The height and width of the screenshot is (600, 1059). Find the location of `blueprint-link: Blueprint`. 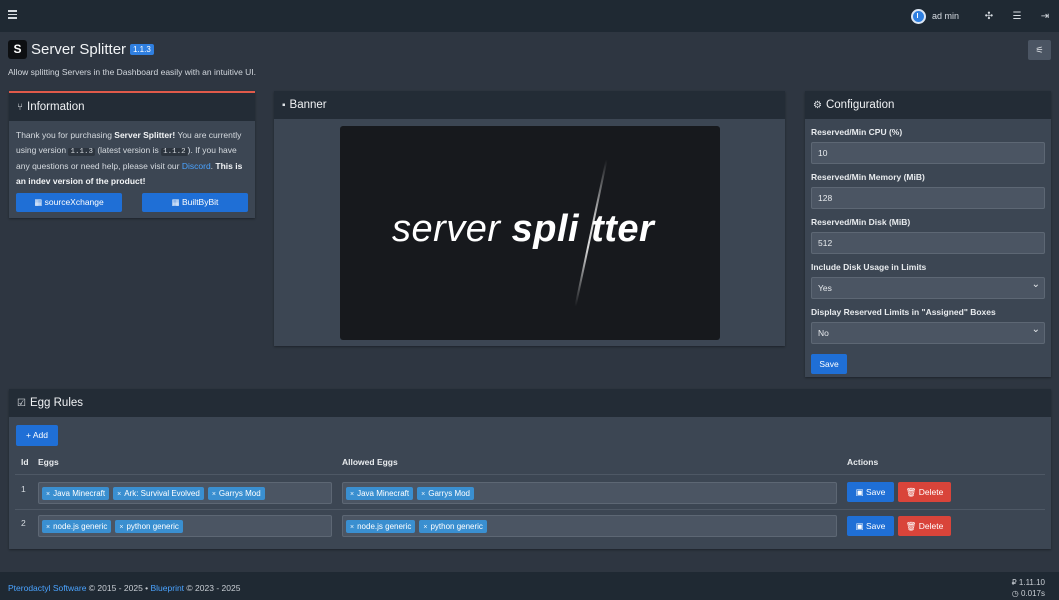

blueprint-link: Blueprint is located at coordinates (168, 588).